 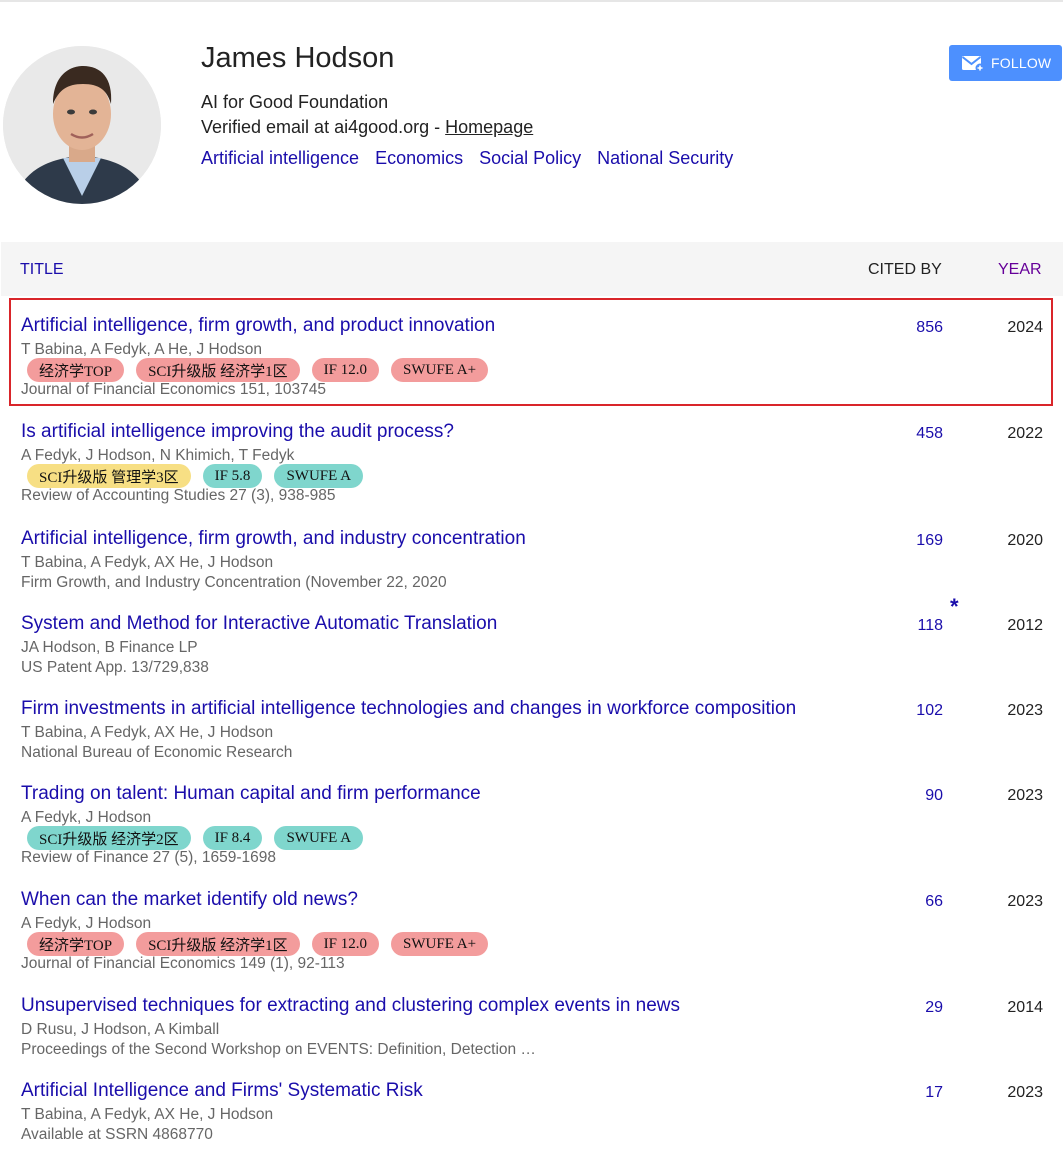 I want to click on article-year: 2024, so click(x=1025, y=327).